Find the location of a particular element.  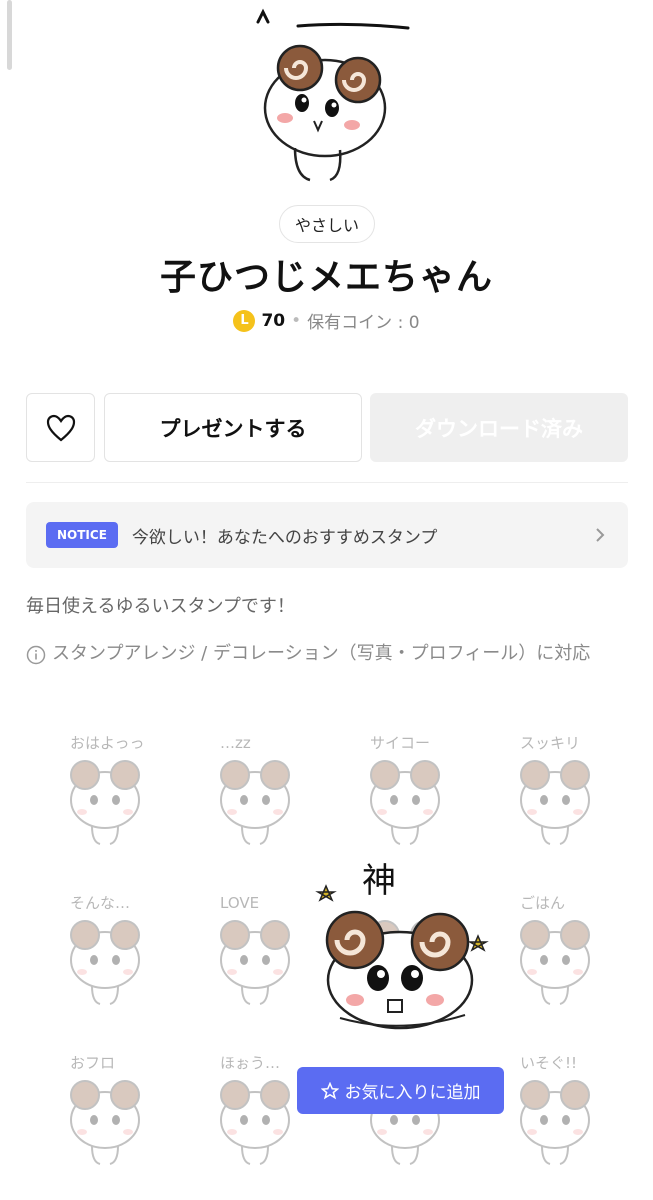

add-to-favorites-button: お気に入りに追加 is located at coordinates (400, 1090).